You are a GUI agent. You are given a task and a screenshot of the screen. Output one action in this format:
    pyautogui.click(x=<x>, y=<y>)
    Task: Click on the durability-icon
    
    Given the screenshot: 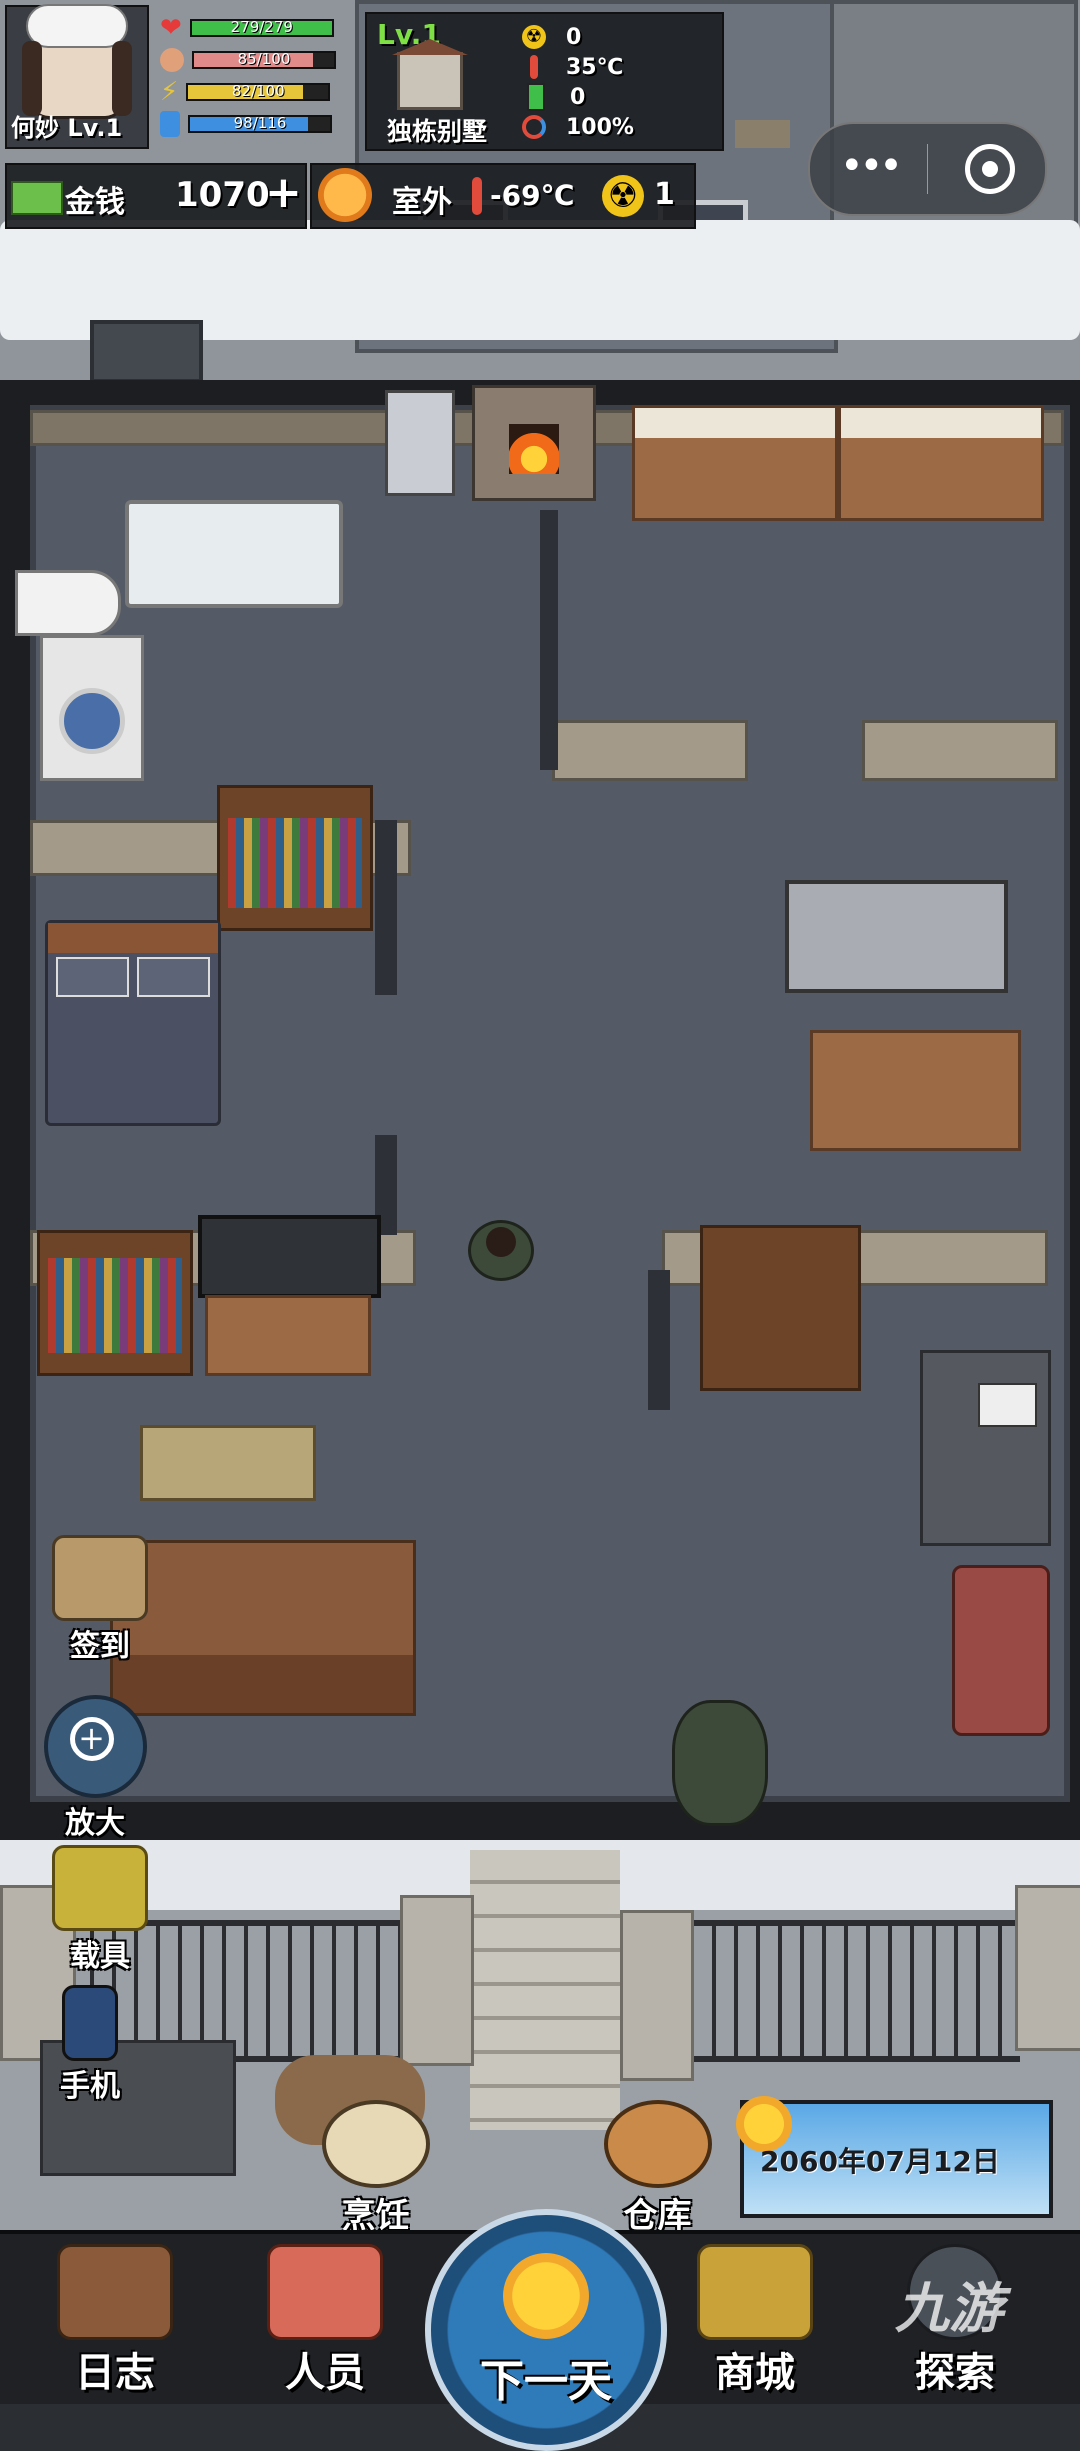 What is the action you would take?
    pyautogui.click(x=534, y=127)
    